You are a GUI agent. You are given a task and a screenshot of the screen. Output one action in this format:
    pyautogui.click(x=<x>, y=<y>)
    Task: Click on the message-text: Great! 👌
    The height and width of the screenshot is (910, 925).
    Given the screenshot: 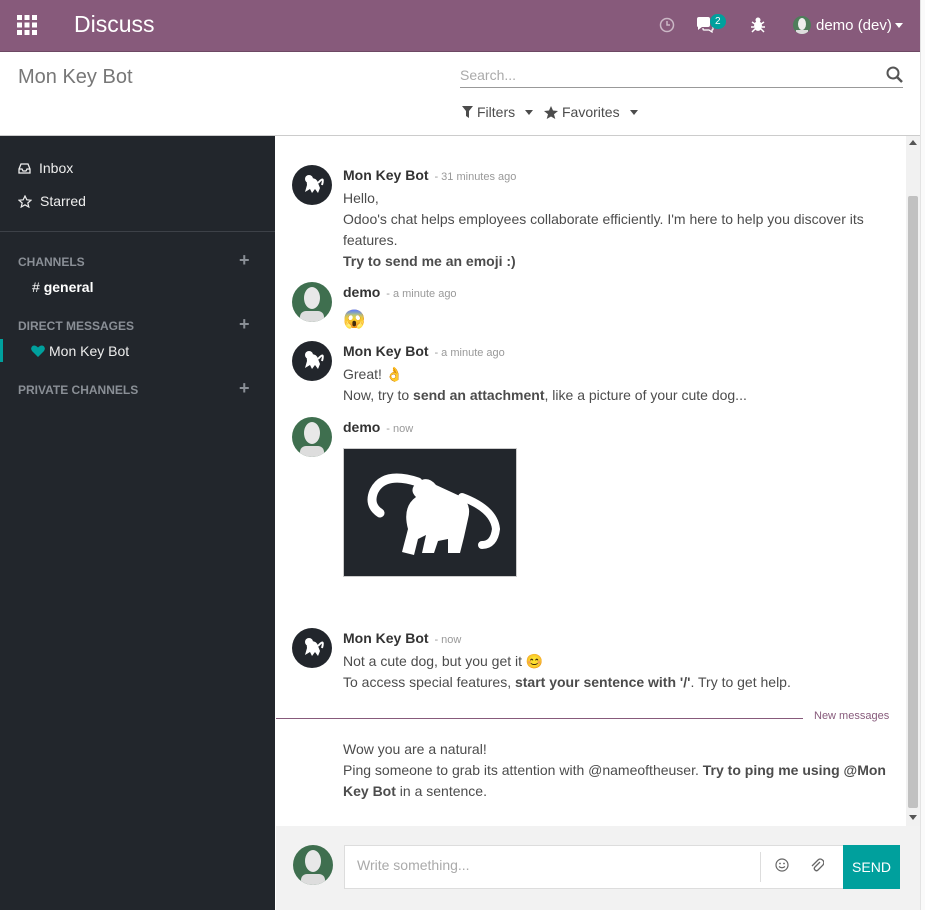 What is the action you would take?
    pyautogui.click(x=373, y=374)
    